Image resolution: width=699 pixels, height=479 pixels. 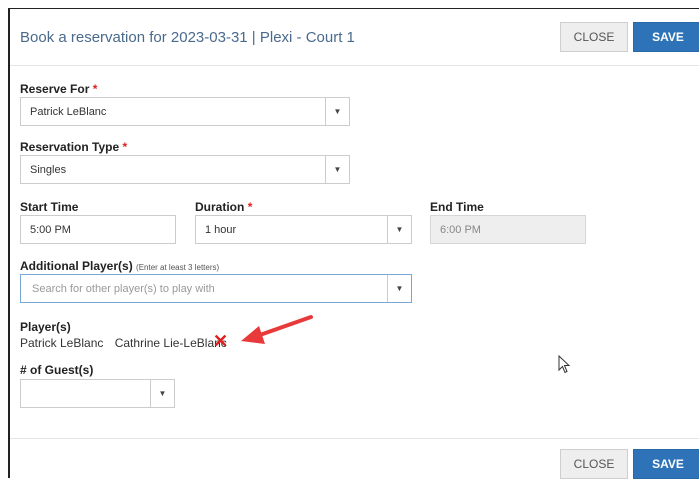 I want to click on start-time-value: 5:00 PM, so click(x=50, y=229).